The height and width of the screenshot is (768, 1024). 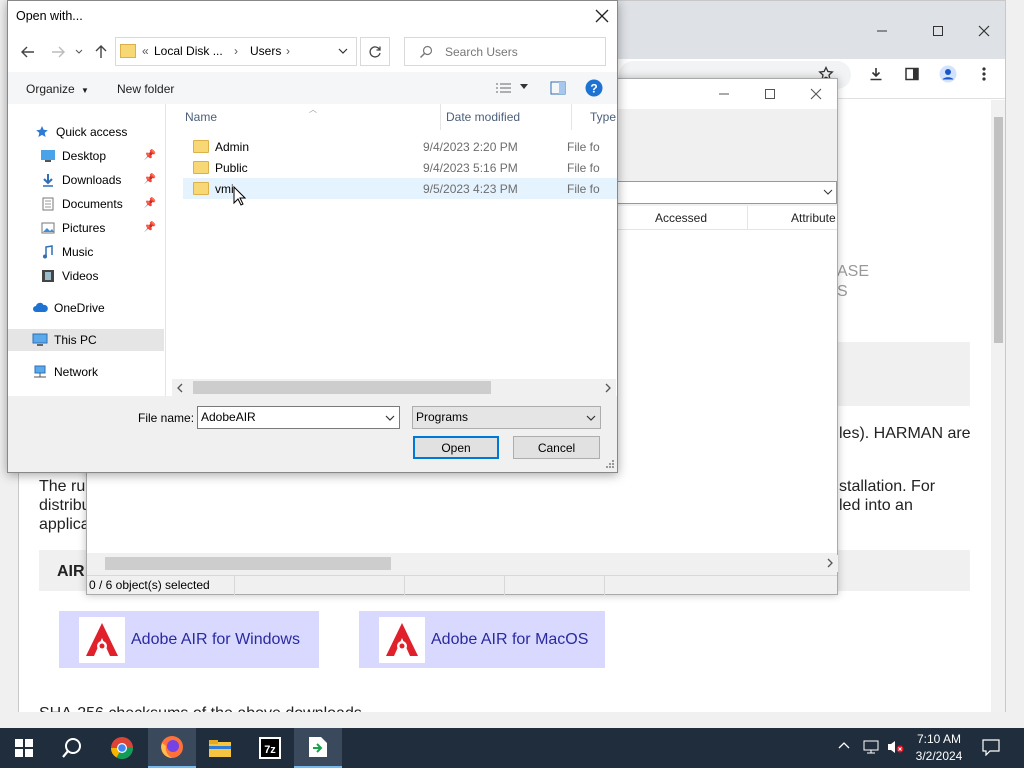 What do you see at coordinates (40, 308) in the screenshot?
I see `cloud-icon` at bounding box center [40, 308].